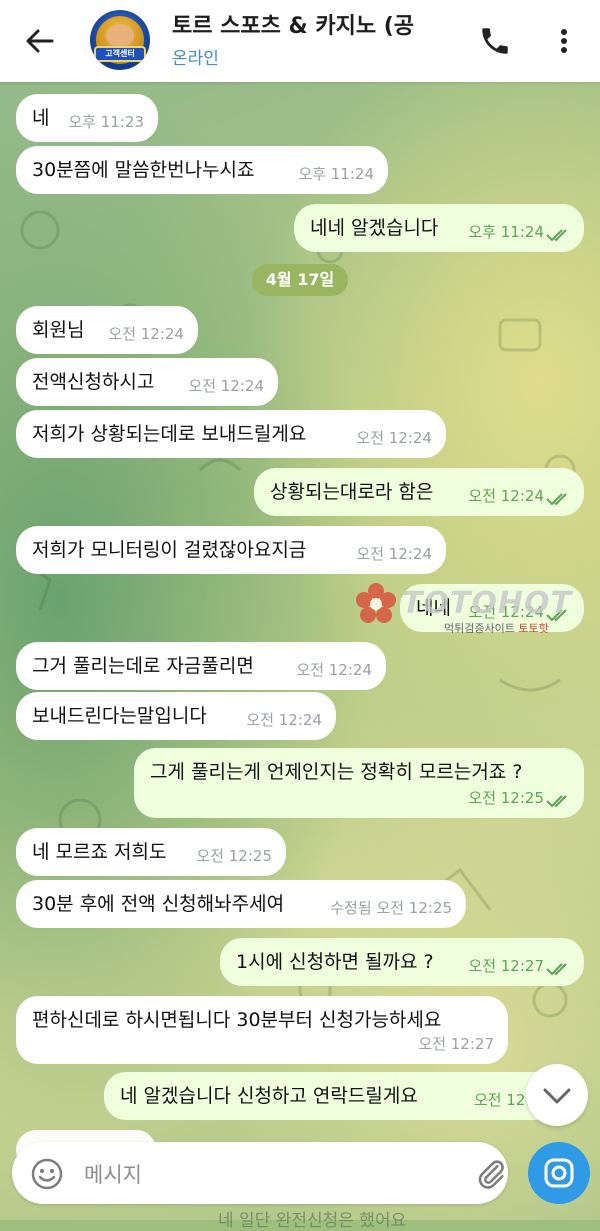 This screenshot has height=1231, width=600. I want to click on message-bubble: 편하신데로 하시면됩니다 30분부터 신청가능하세요 오전 12:27, so click(262, 1030).